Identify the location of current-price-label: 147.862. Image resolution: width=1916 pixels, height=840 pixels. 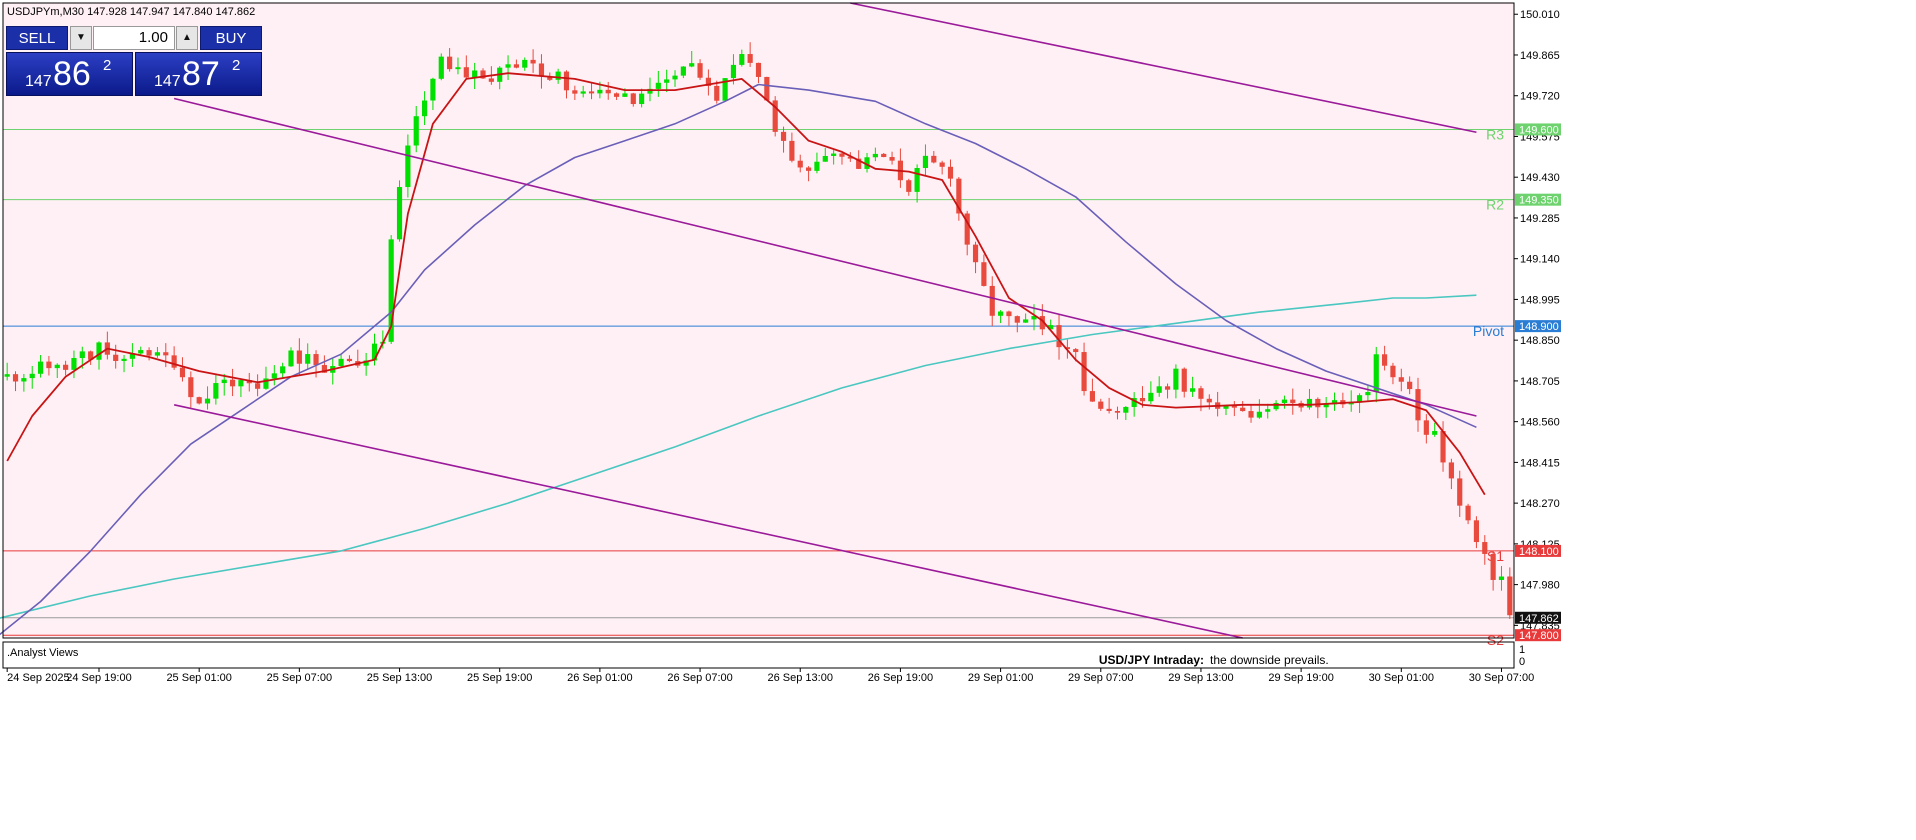
(1539, 619).